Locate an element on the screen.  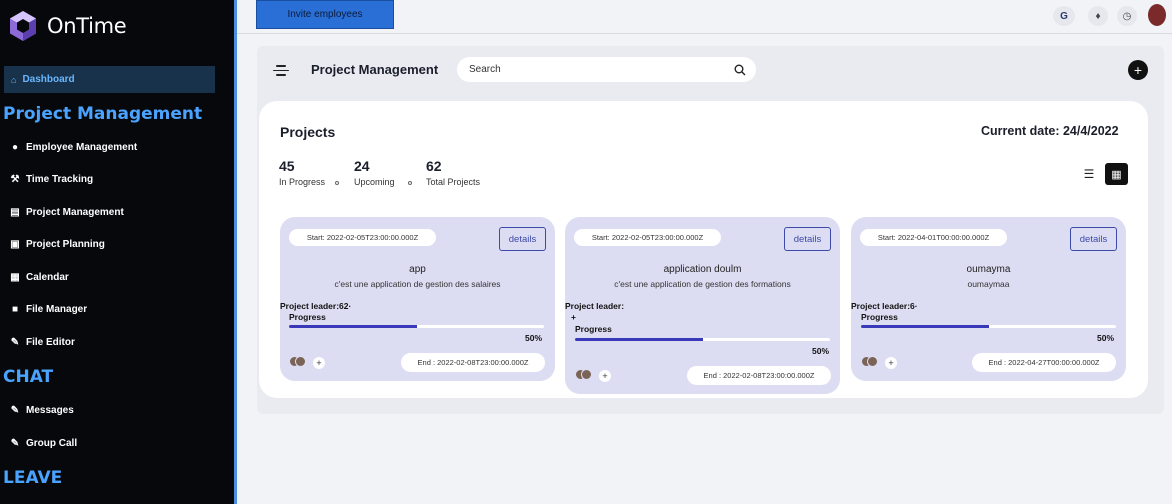
sidebar-item-time-tracking: ⚒ Time Tracking is located at coordinates (51, 179).